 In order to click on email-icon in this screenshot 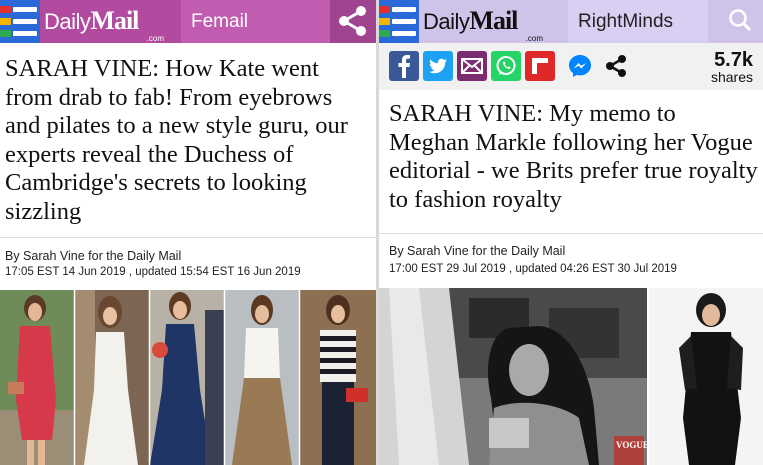, I will do `click(472, 66)`.